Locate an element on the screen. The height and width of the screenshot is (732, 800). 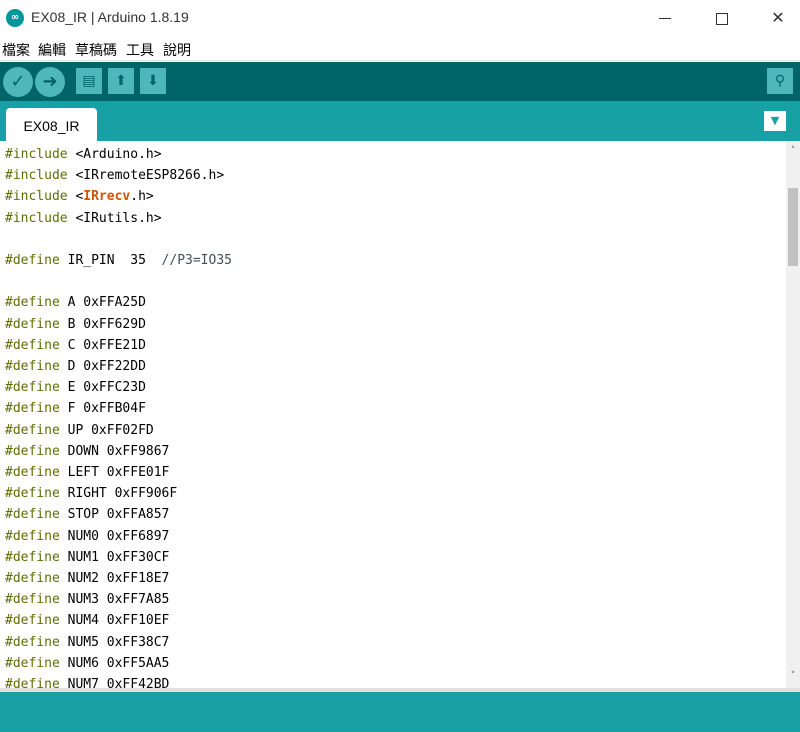
tab-ex08-ir: EX08_IR is located at coordinates (51, 124).